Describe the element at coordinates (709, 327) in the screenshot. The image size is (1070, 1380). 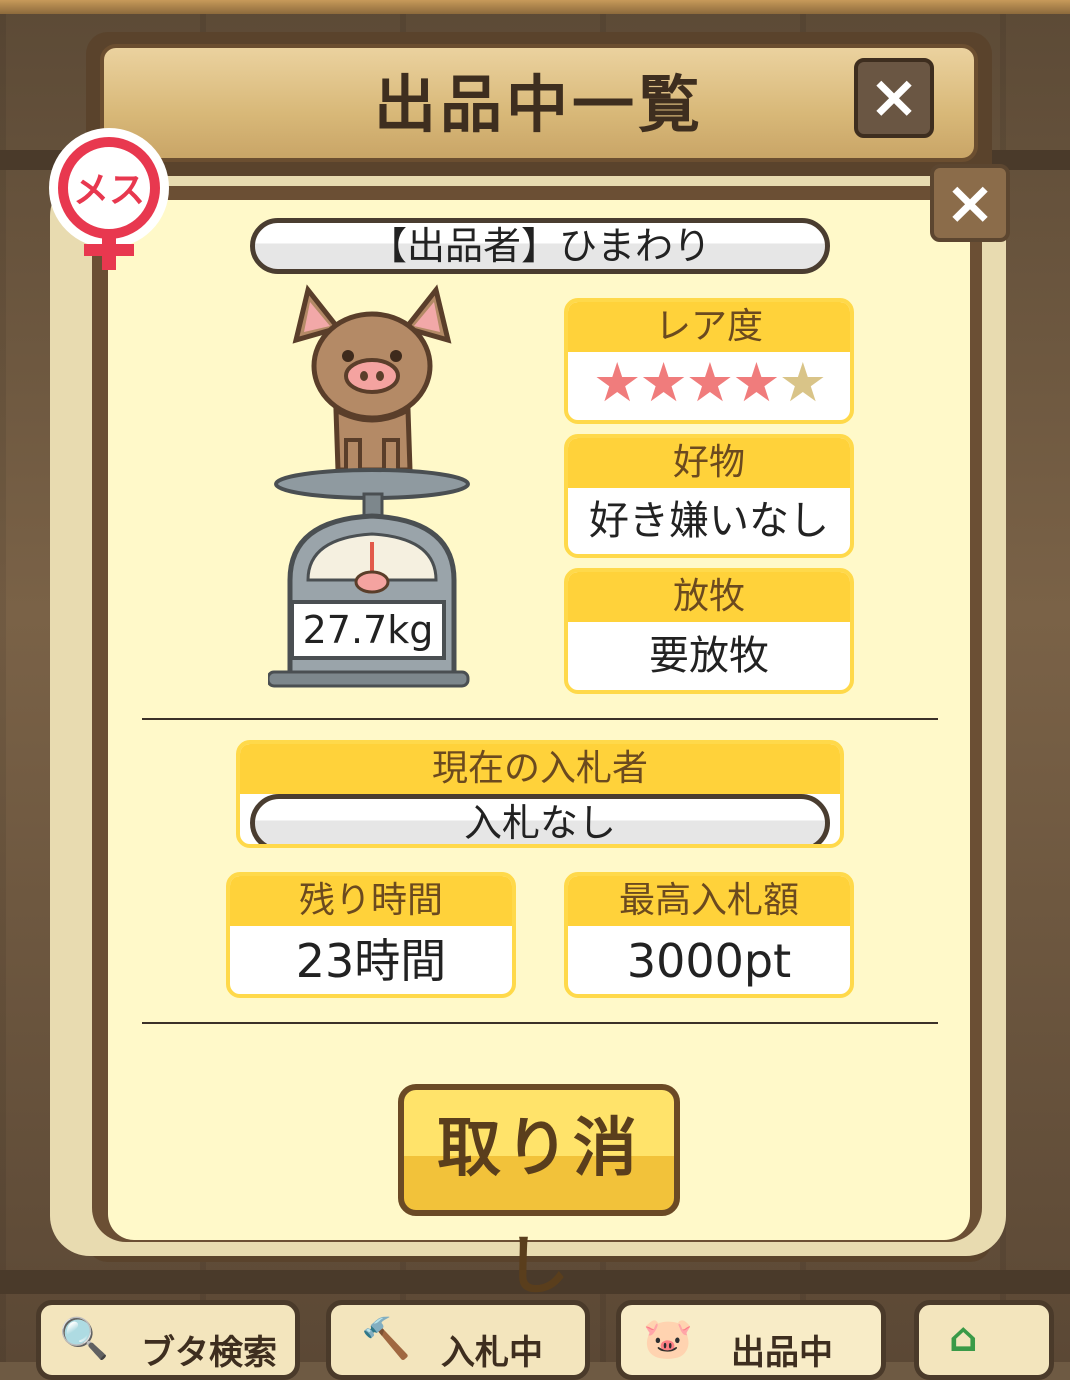
I see `rarity-label: レア度` at that location.